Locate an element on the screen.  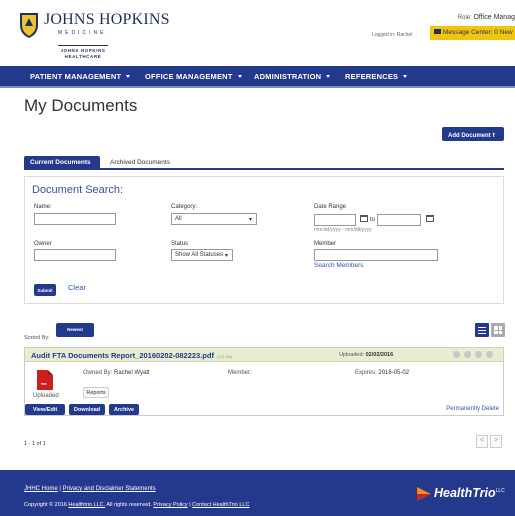
owner-label: Owner is located at coordinates (43, 244).